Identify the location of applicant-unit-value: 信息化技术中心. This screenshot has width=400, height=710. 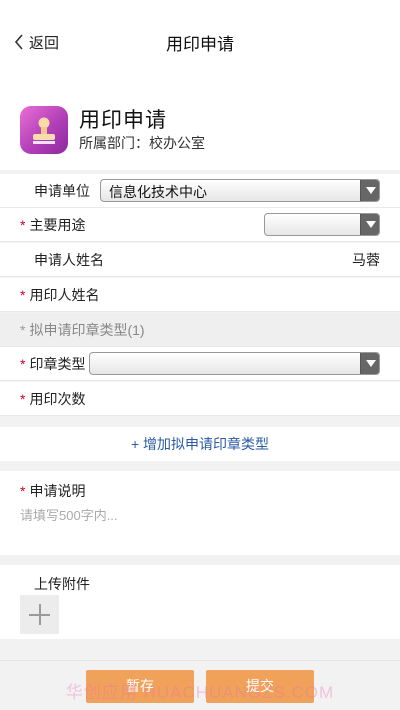
(158, 192).